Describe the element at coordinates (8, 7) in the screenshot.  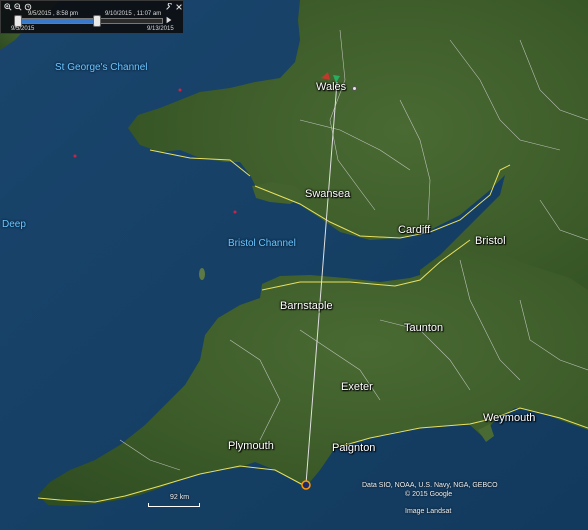
I see `zoom-in-icon` at that location.